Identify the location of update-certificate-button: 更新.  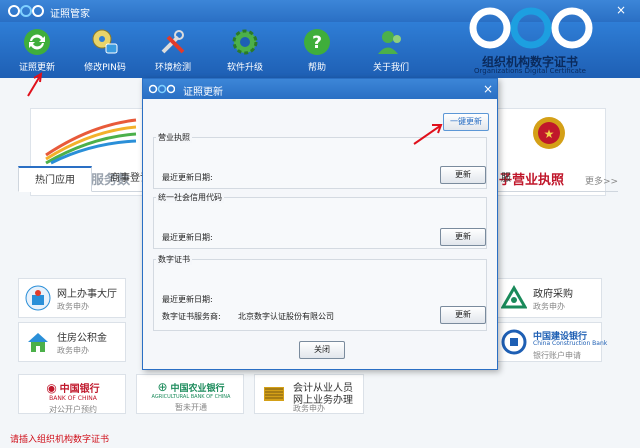
(463, 315).